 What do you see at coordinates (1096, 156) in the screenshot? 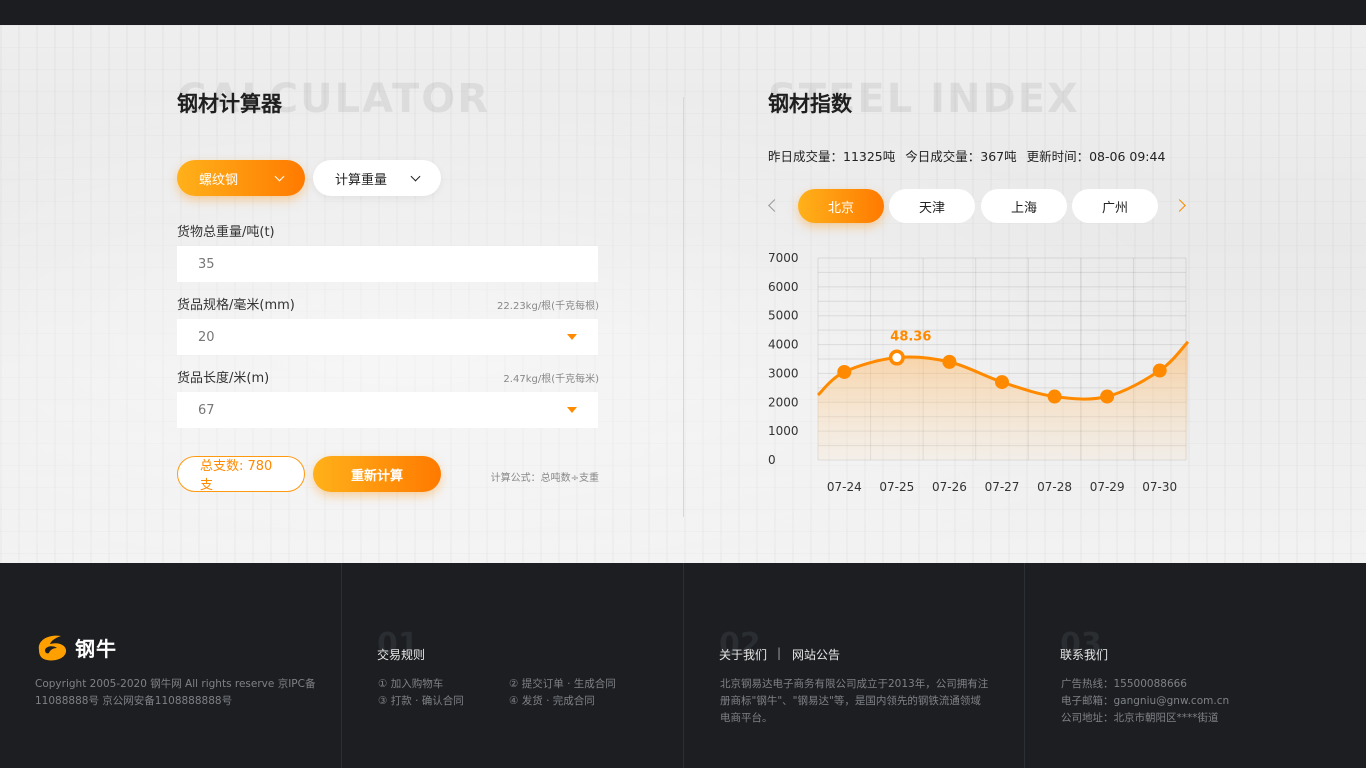
I see `update-time: 更新时间：08-06 09:44` at bounding box center [1096, 156].